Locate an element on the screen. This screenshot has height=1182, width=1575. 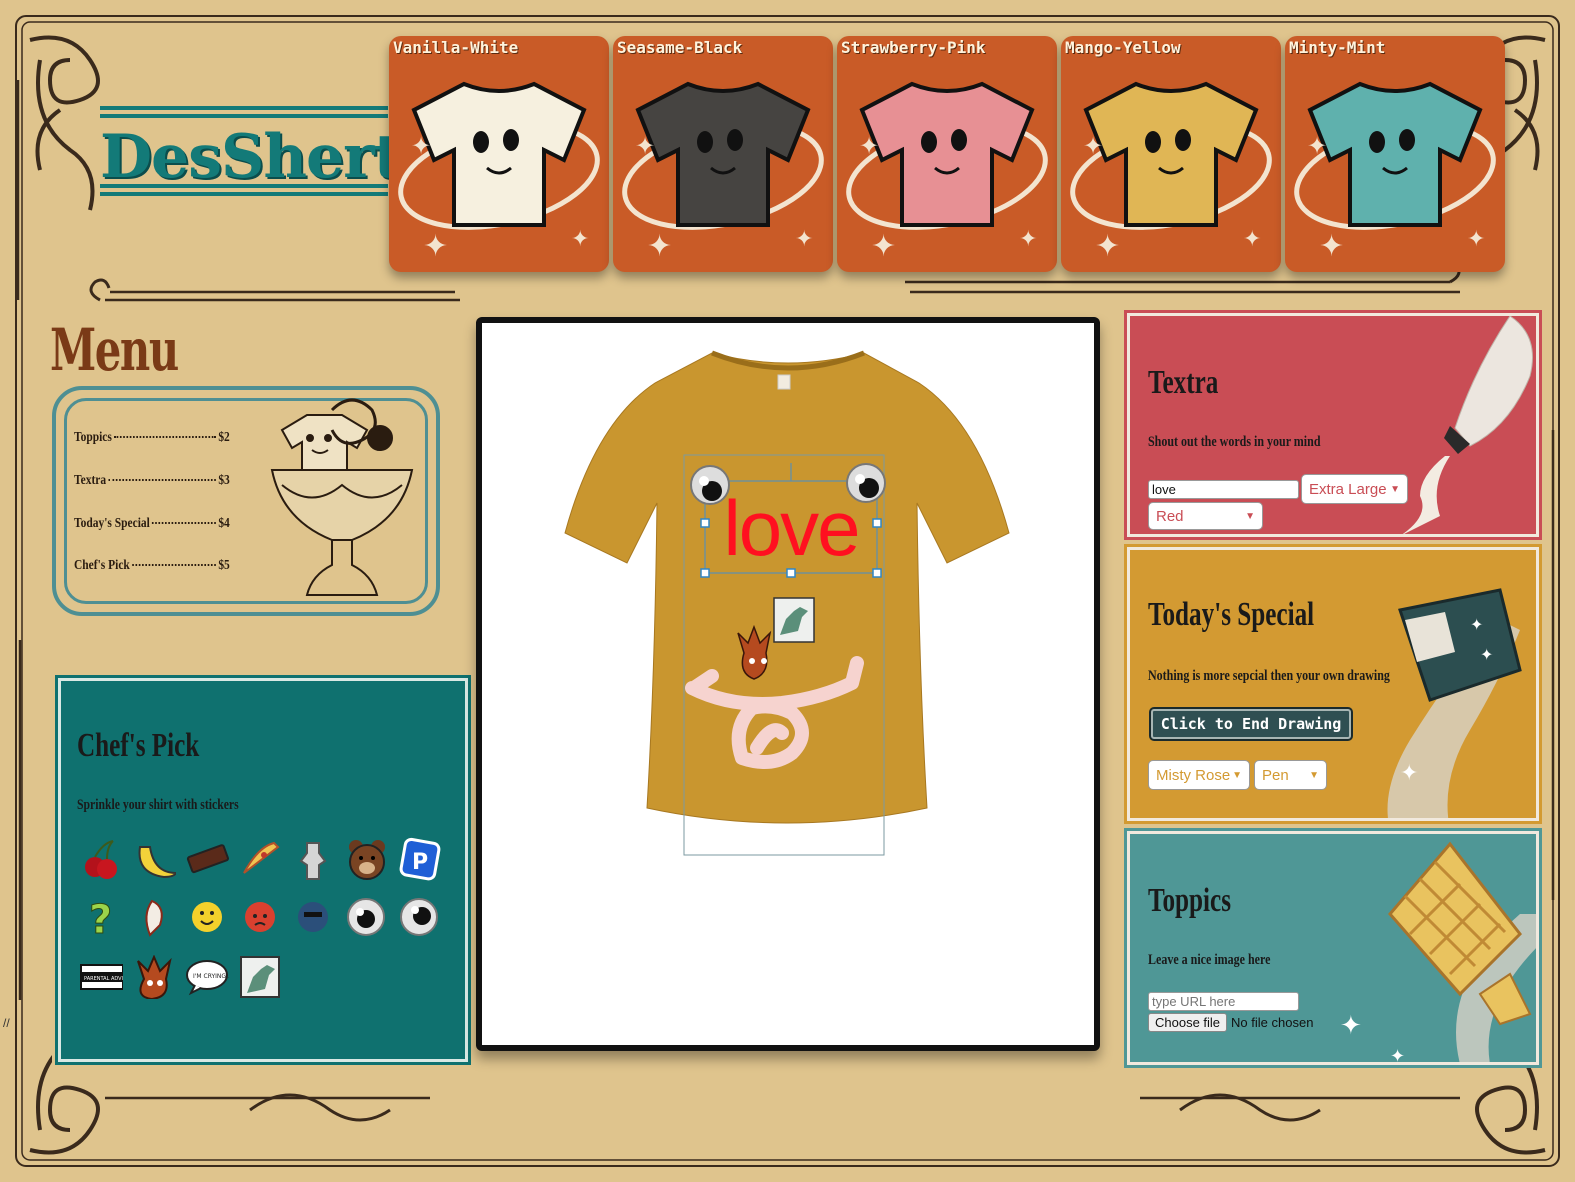
smiley-face-icon is located at coordinates (207, 917).